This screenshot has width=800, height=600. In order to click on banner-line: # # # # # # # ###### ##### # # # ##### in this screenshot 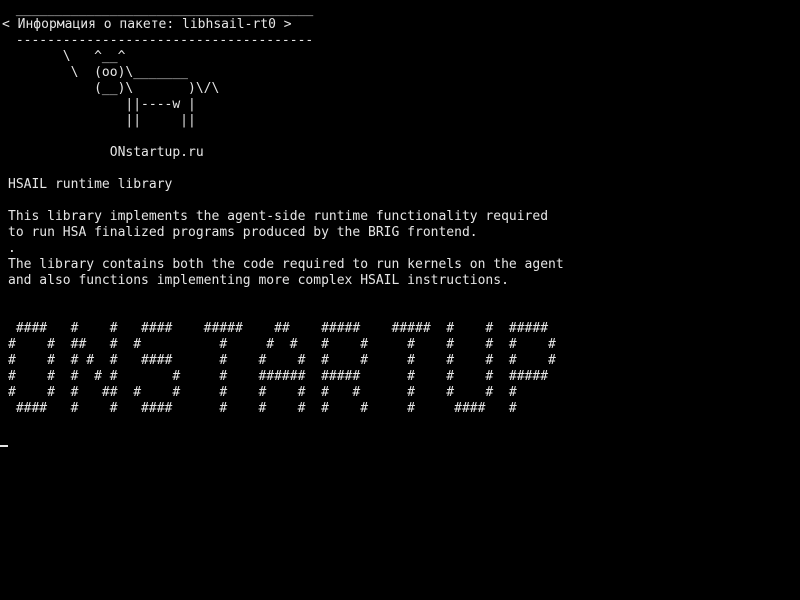, I will do `click(278, 376)`.